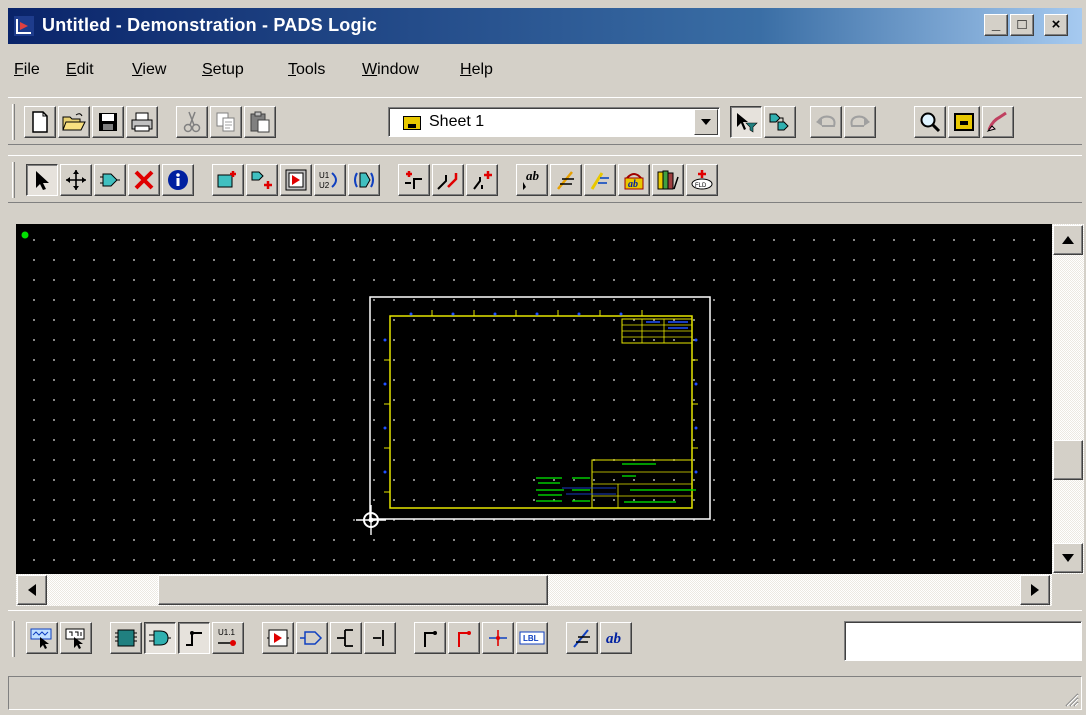 This screenshot has width=1086, height=715. What do you see at coordinates (554, 122) in the screenshot?
I see `sheet-selector: Sheet 1` at bounding box center [554, 122].